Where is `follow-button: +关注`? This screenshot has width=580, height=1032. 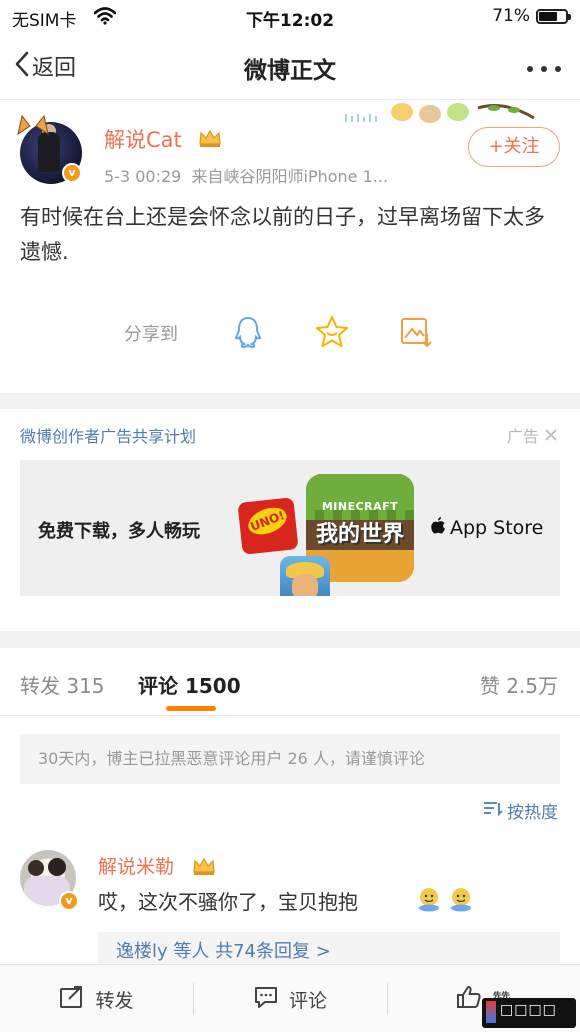
follow-button: +关注 is located at coordinates (514, 147).